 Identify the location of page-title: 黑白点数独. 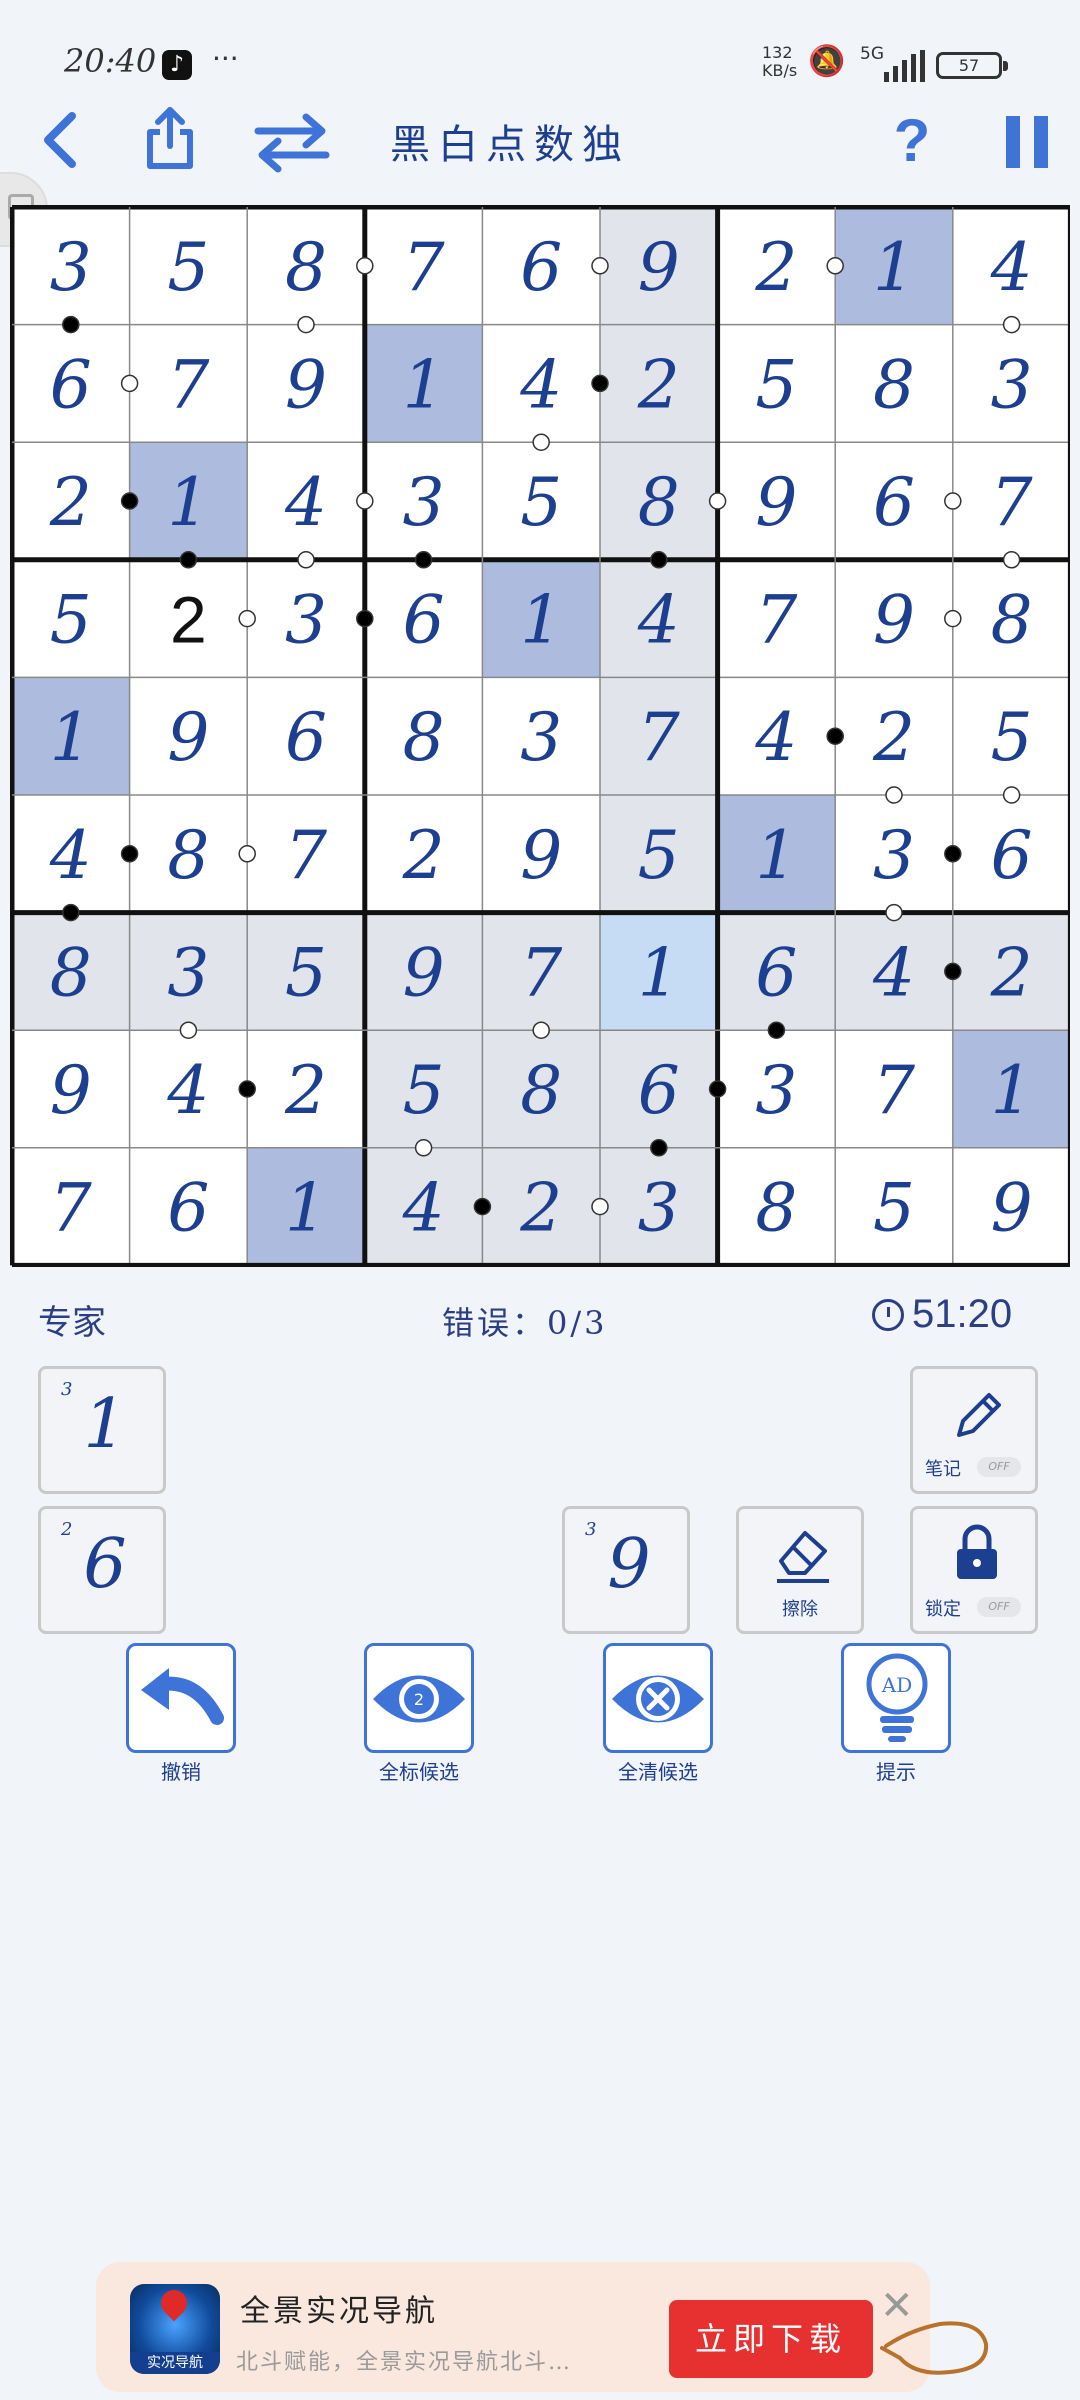
(510, 145).